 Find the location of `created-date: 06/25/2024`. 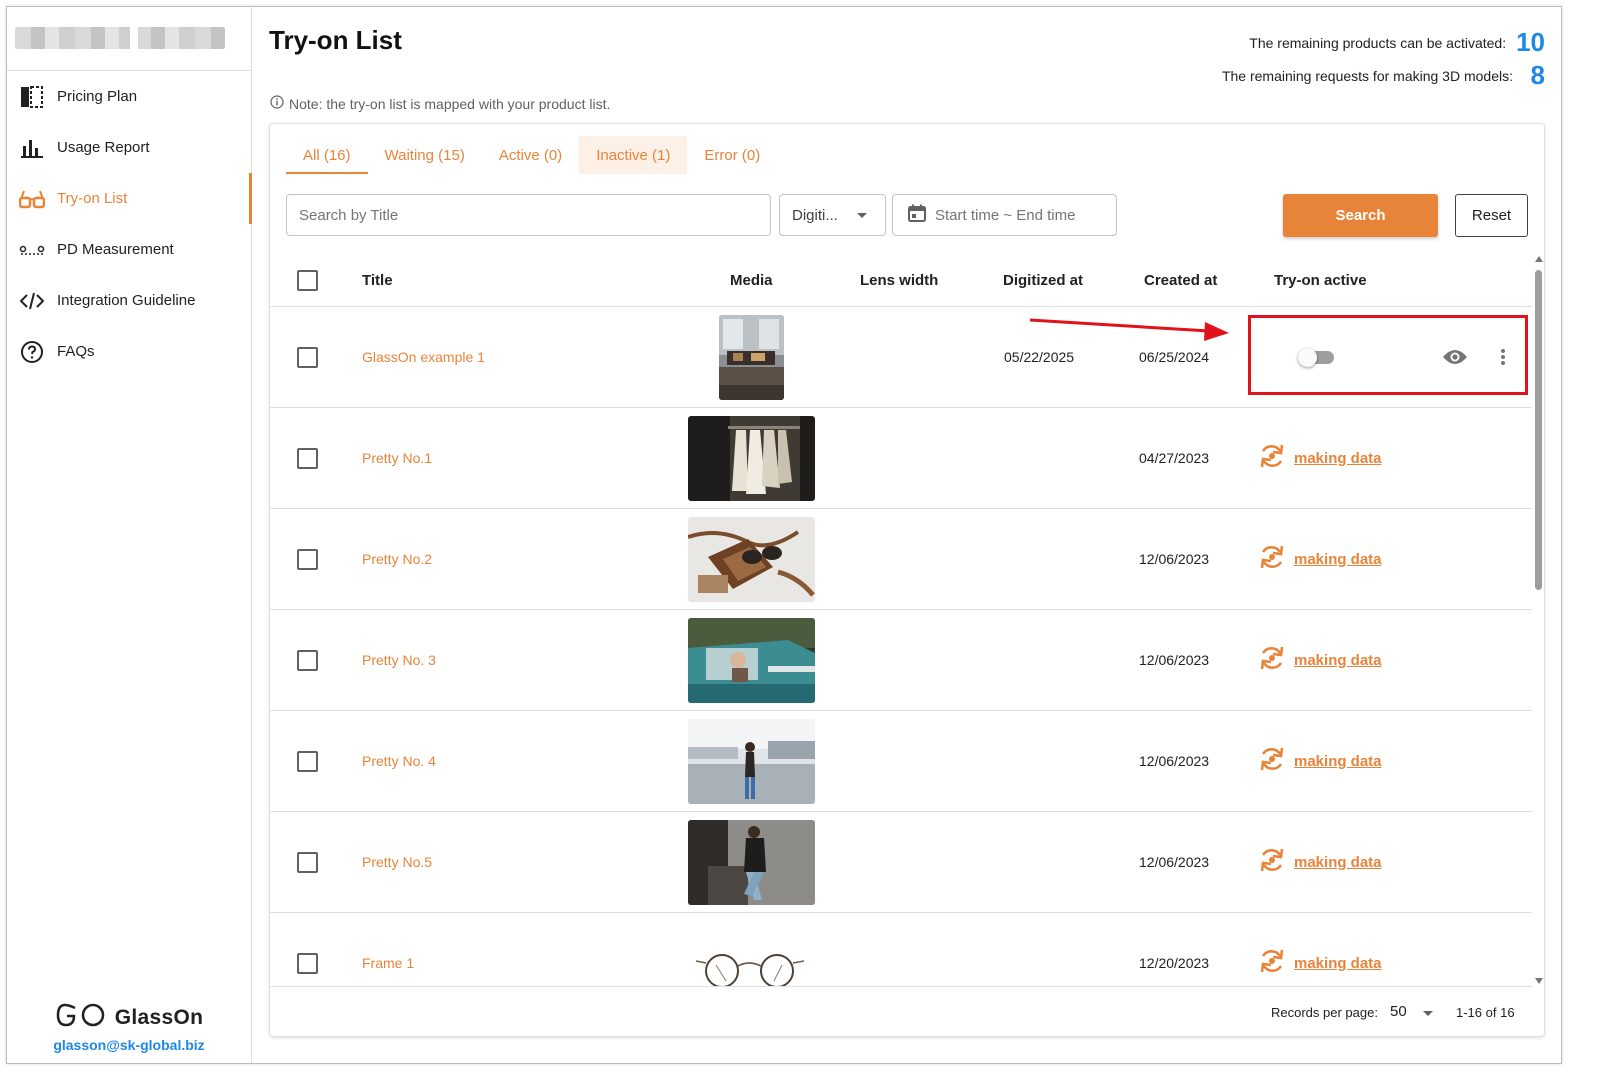

created-date: 06/25/2024 is located at coordinates (1174, 357).